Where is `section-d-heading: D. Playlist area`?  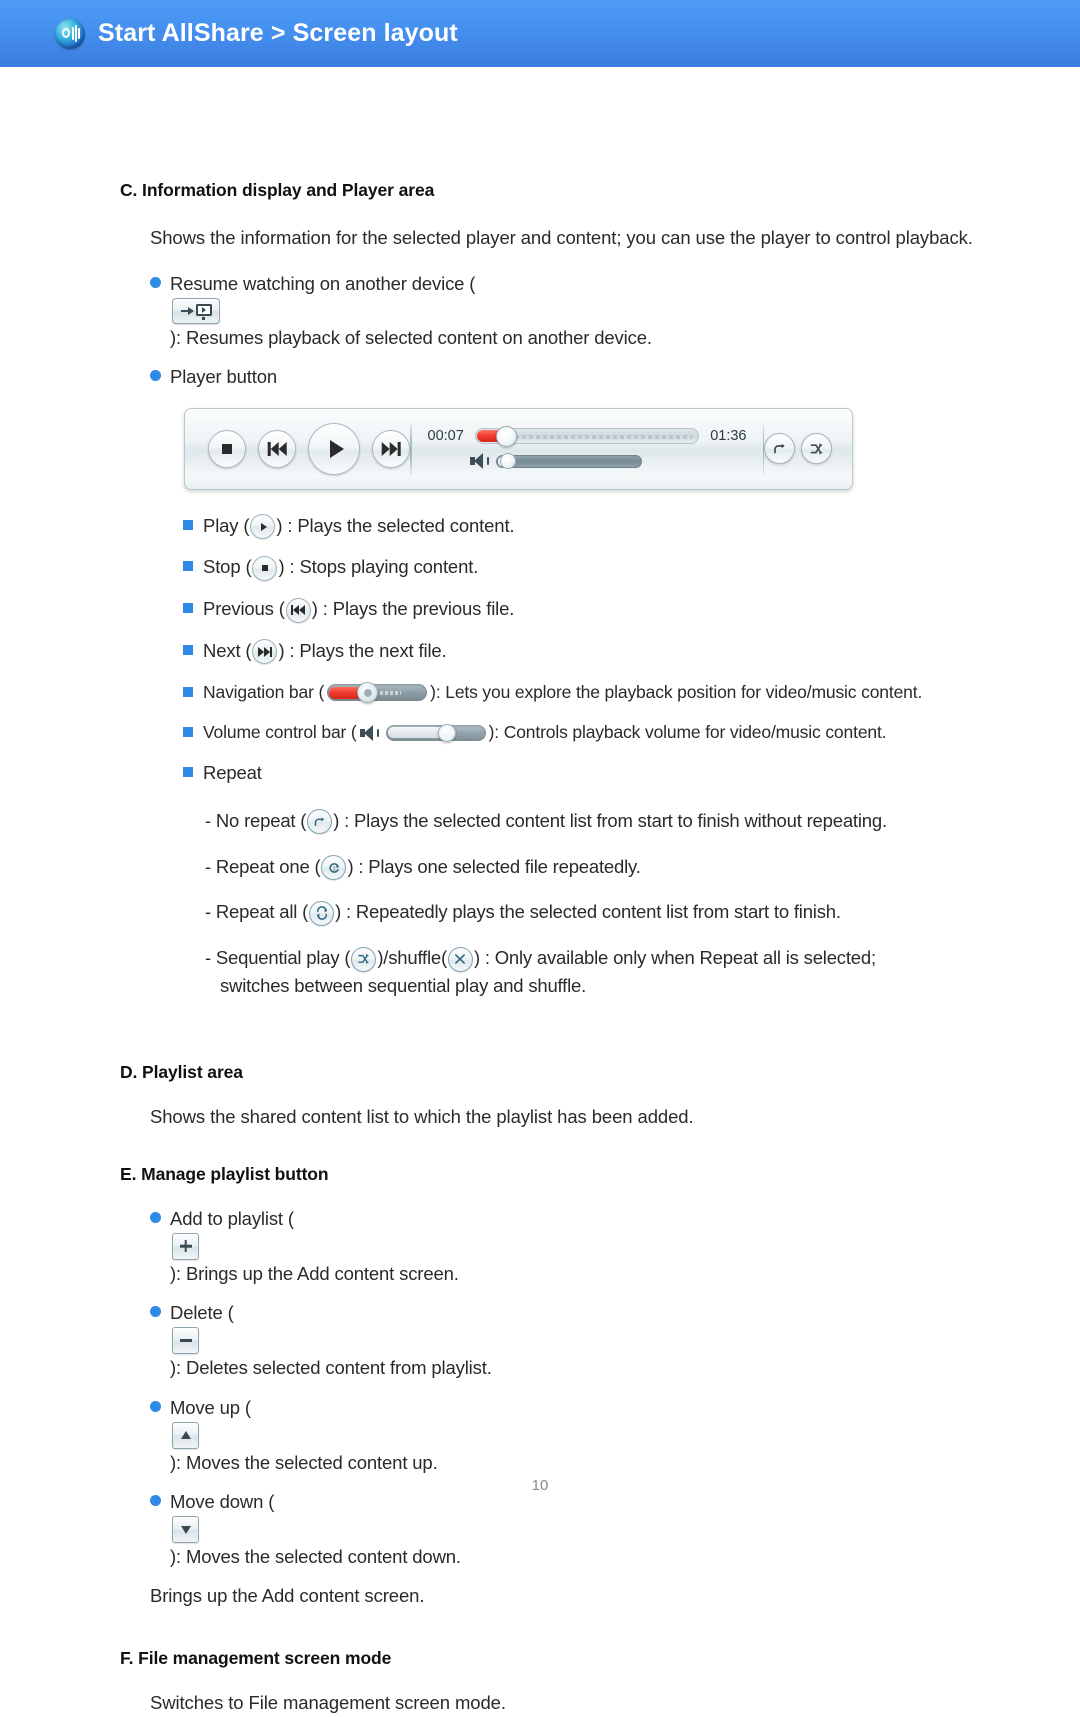
section-d-heading: D. Playlist area is located at coordinates (181, 1071).